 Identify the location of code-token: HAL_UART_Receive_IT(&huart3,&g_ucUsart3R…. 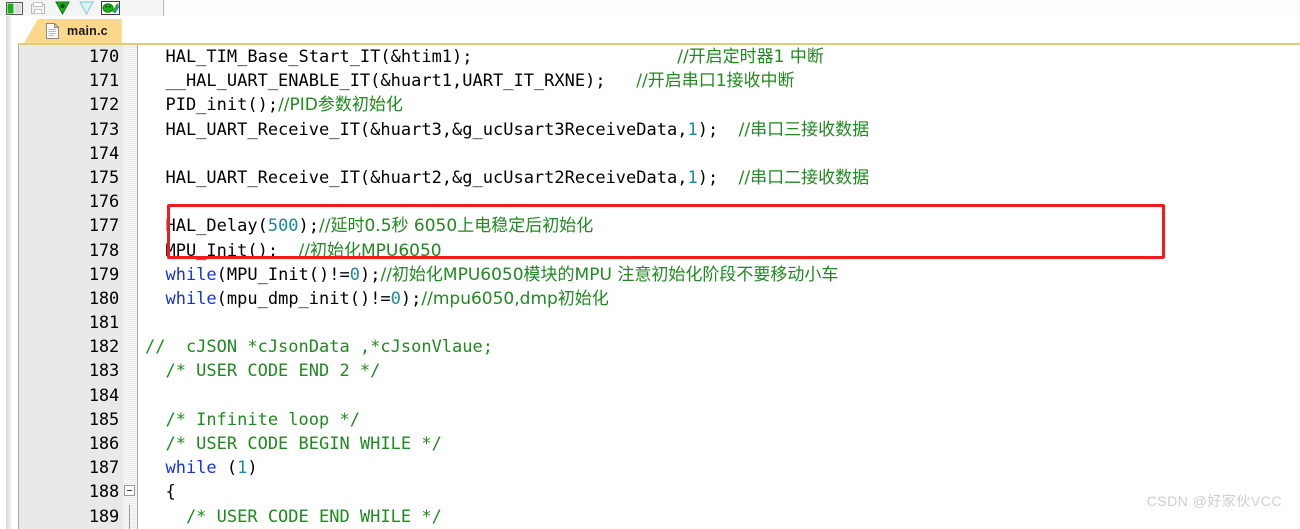
(416, 129).